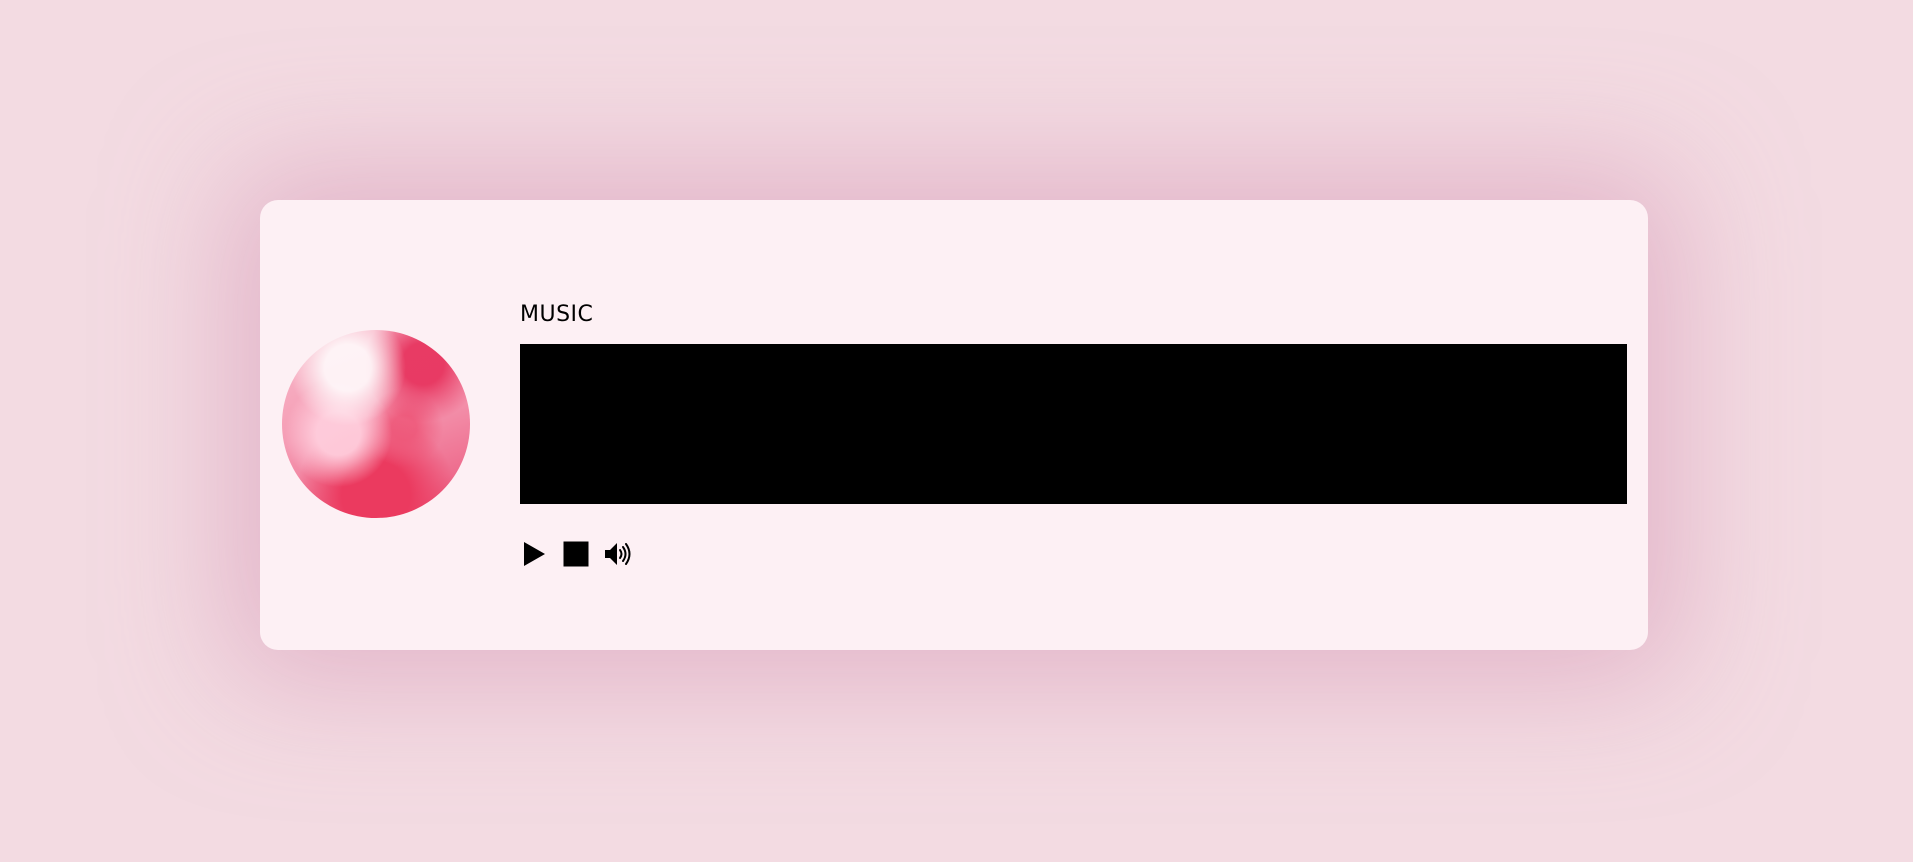 This screenshot has width=1913, height=862. I want to click on stop-button, so click(576, 554).